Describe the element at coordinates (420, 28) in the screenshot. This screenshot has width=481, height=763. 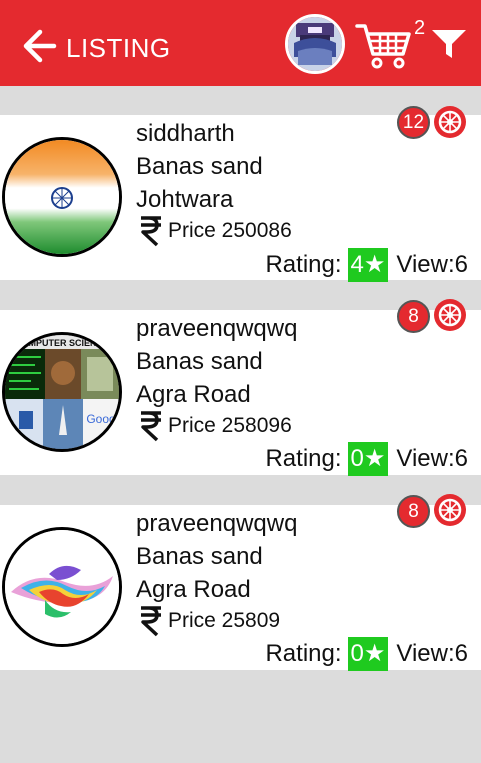
I see `cart-count: 2` at that location.